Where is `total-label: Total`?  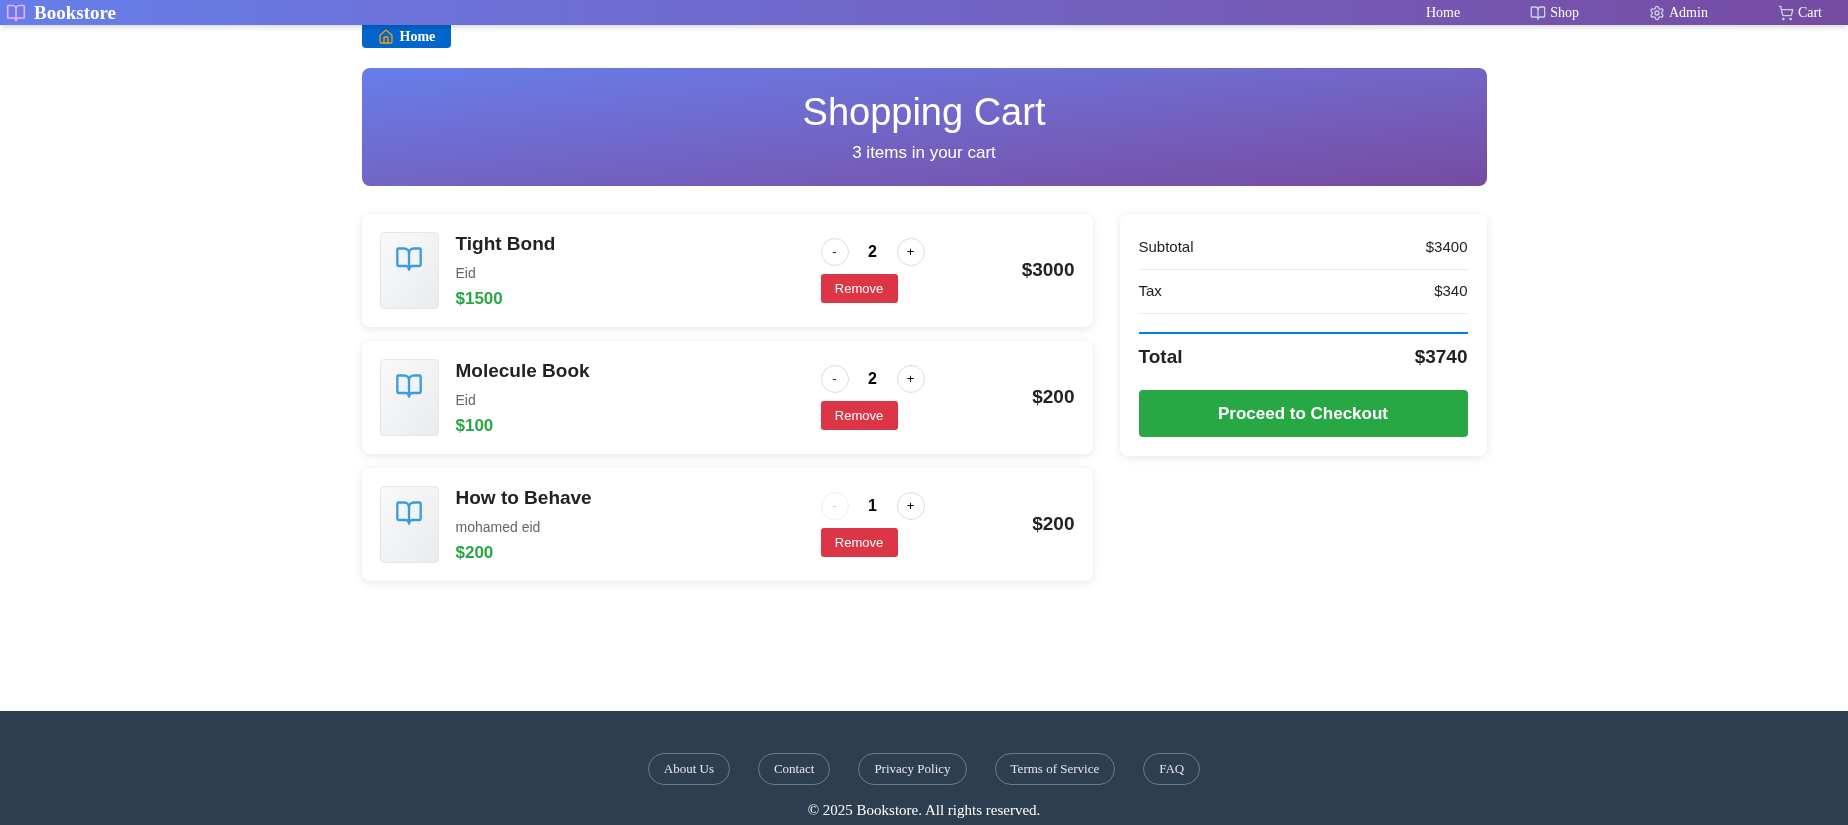
total-label: Total is located at coordinates (1160, 356).